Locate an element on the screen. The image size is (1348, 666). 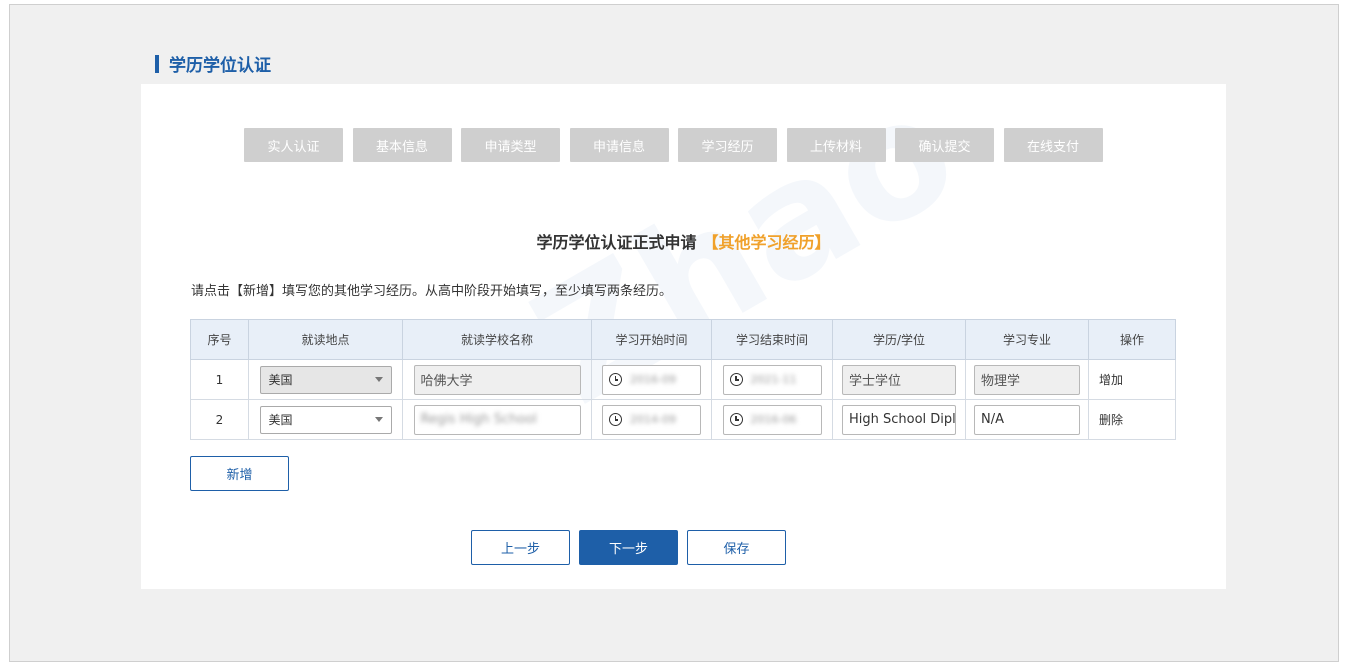
delete-row-link: 删除 is located at coordinates (1132, 419).